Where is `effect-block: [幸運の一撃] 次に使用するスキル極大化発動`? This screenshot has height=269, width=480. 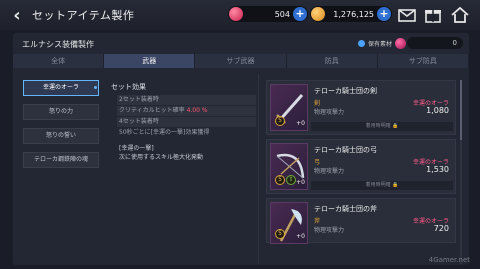
effect-block: [幸運の一撃] 次に使用するスキル極大化発動 is located at coordinates (187, 153).